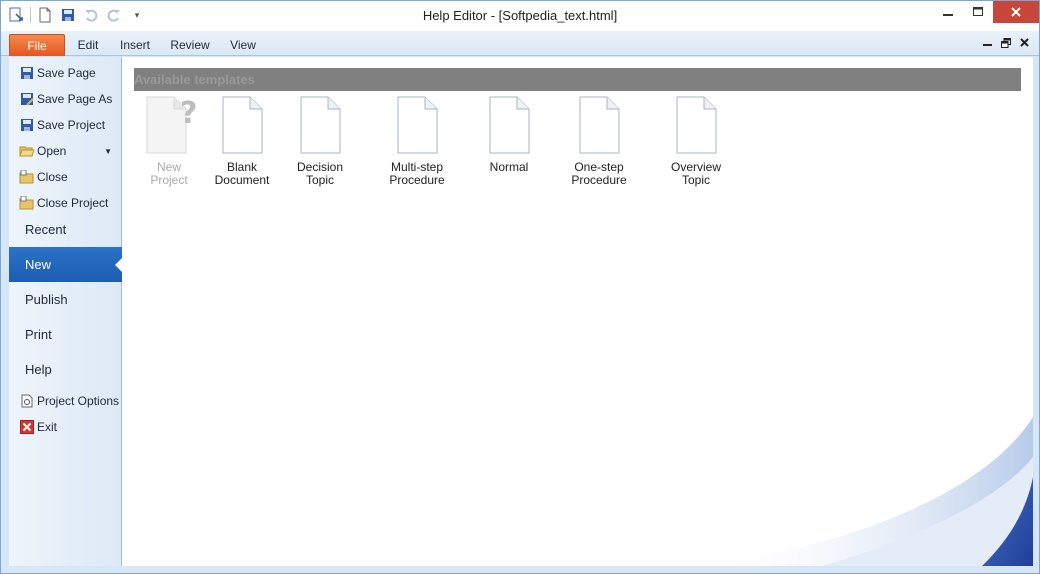 This screenshot has width=1040, height=574. Describe the element at coordinates (599, 173) in the screenshot. I see `template-label: One-step Procedure` at that location.